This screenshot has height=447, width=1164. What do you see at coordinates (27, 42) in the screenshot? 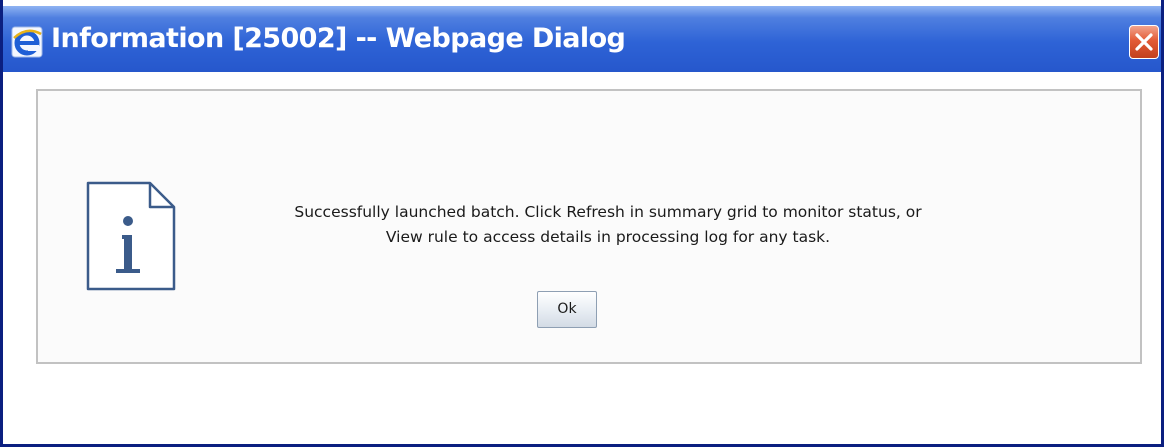
I see `ie-icon` at bounding box center [27, 42].